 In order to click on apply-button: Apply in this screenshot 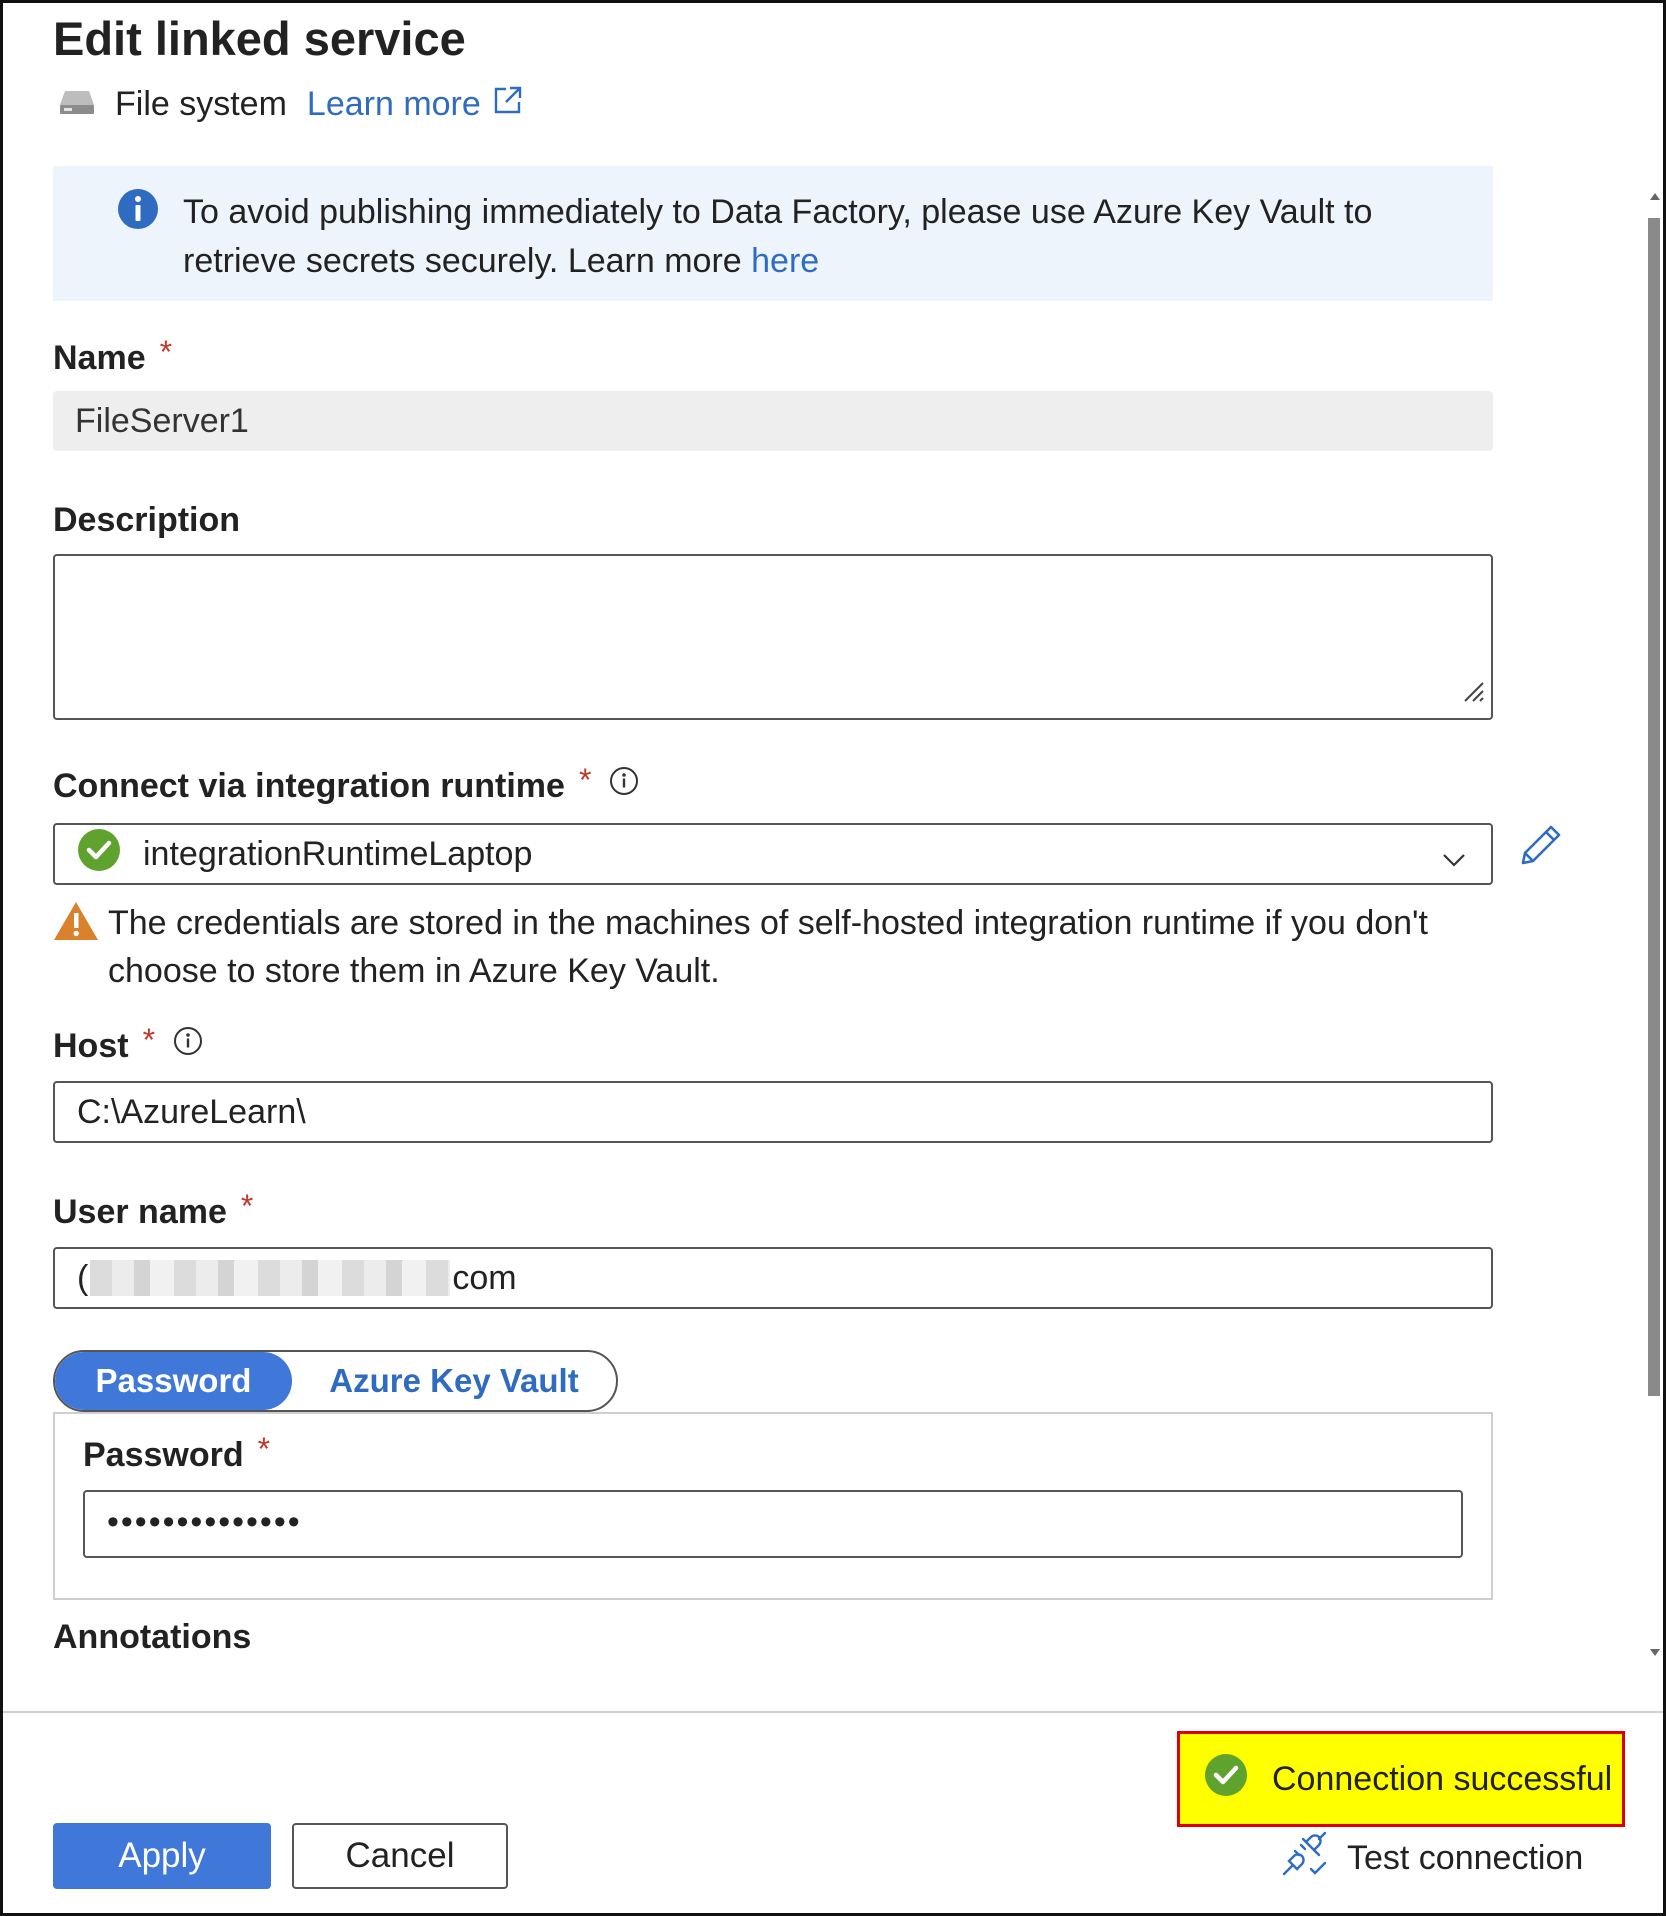, I will do `click(162, 1856)`.